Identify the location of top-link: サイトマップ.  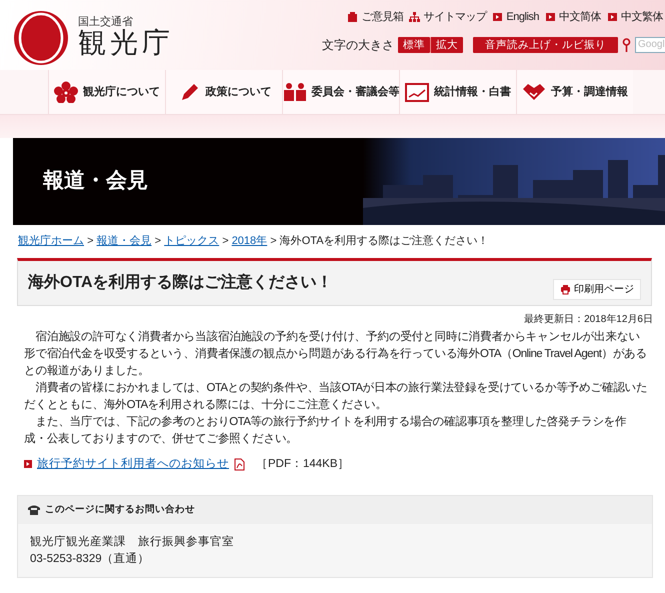
(447, 17).